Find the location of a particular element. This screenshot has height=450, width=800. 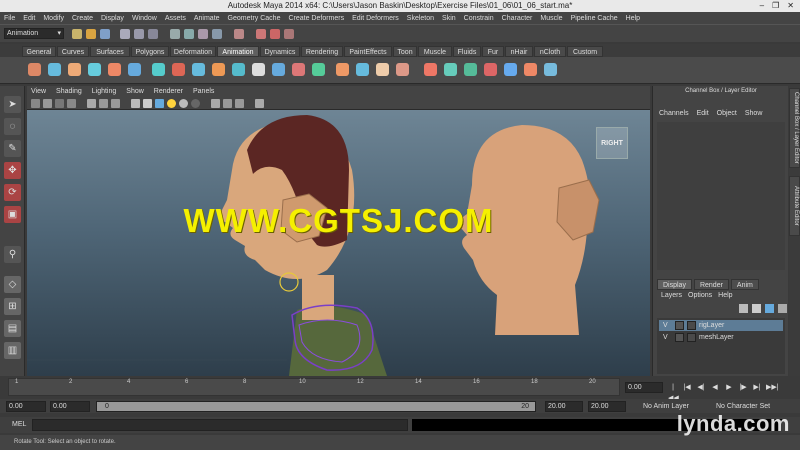

grid-icon is located at coordinates (91, 103).